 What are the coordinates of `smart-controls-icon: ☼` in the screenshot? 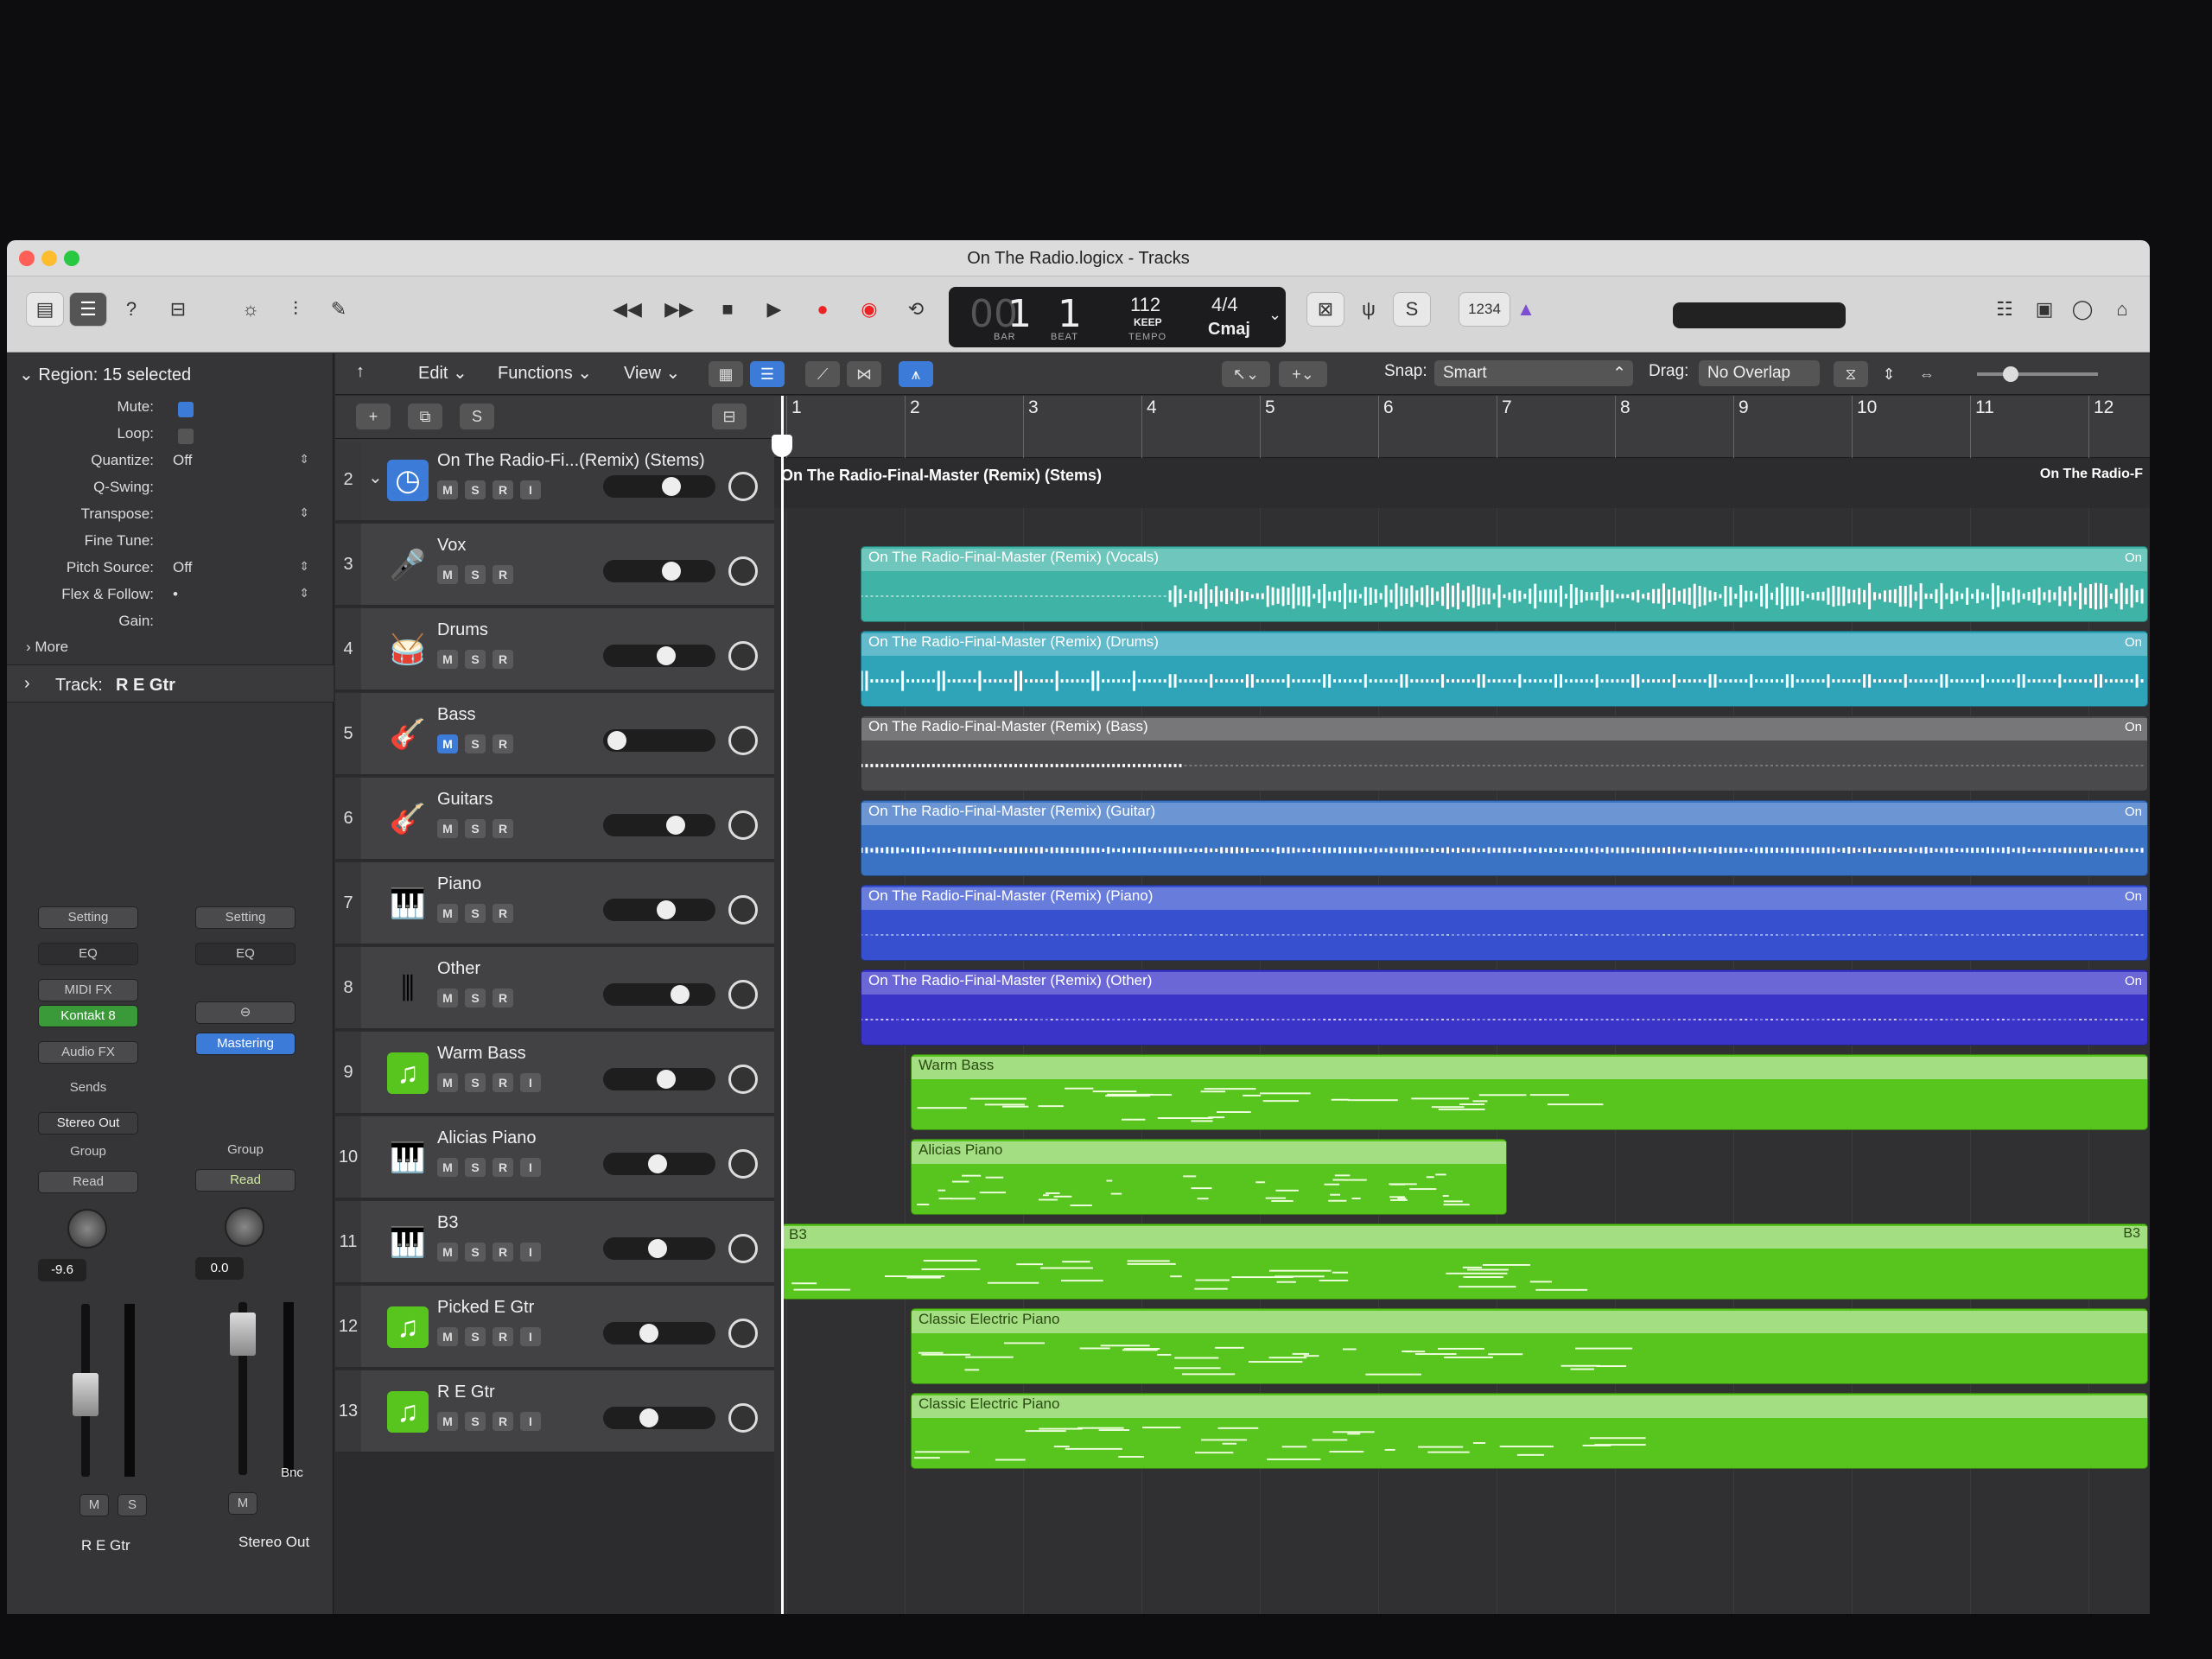 It's located at (251, 309).